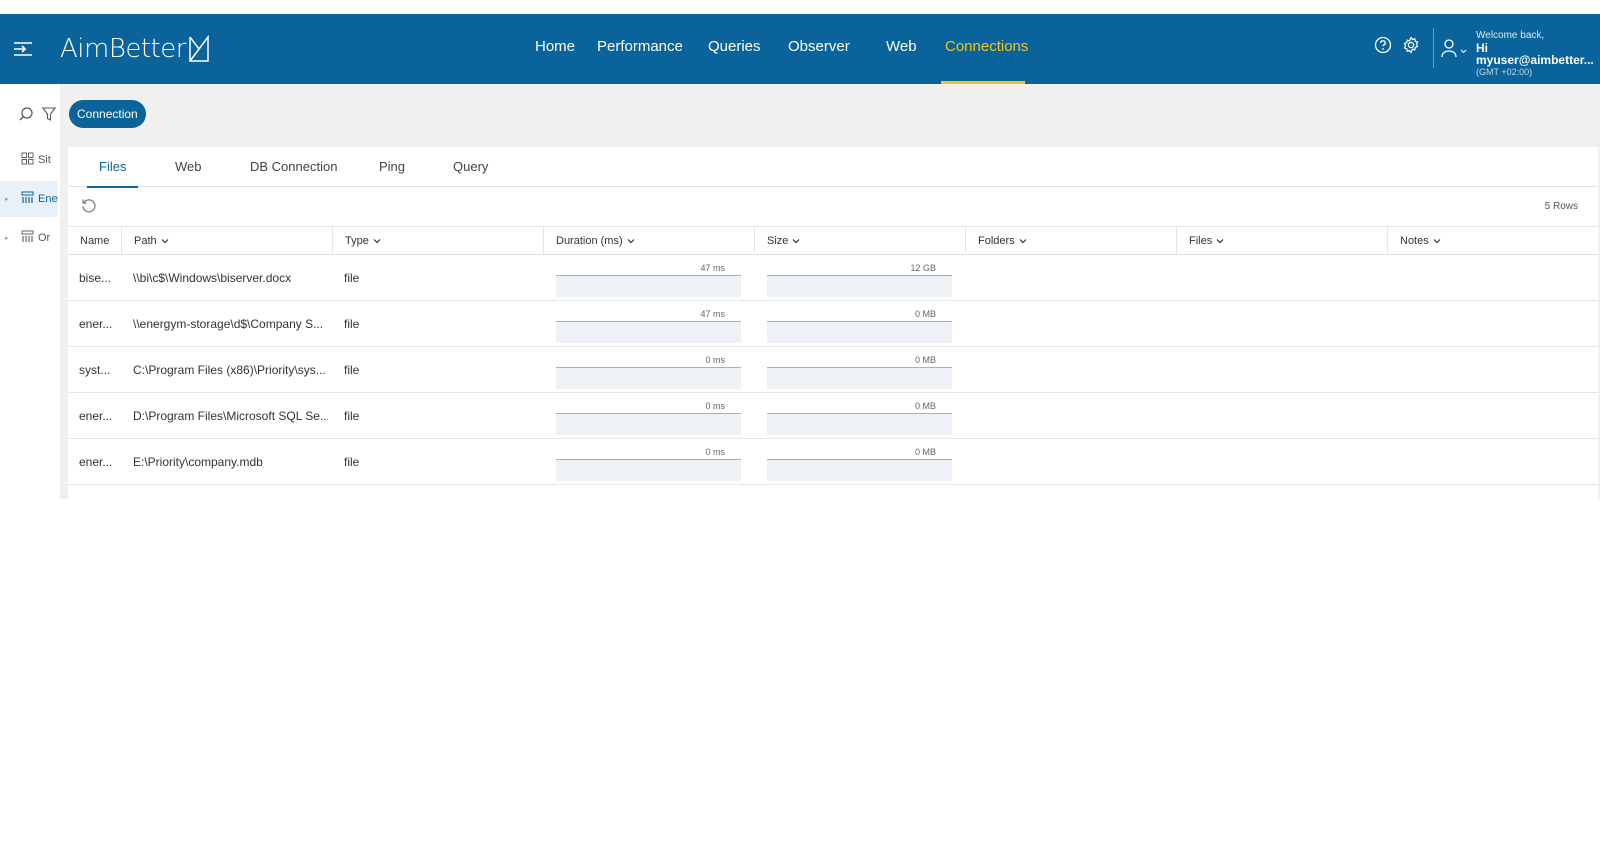 Image resolution: width=1600 pixels, height=850 pixels. I want to click on sidebar-item-label: Ene, so click(48, 199).